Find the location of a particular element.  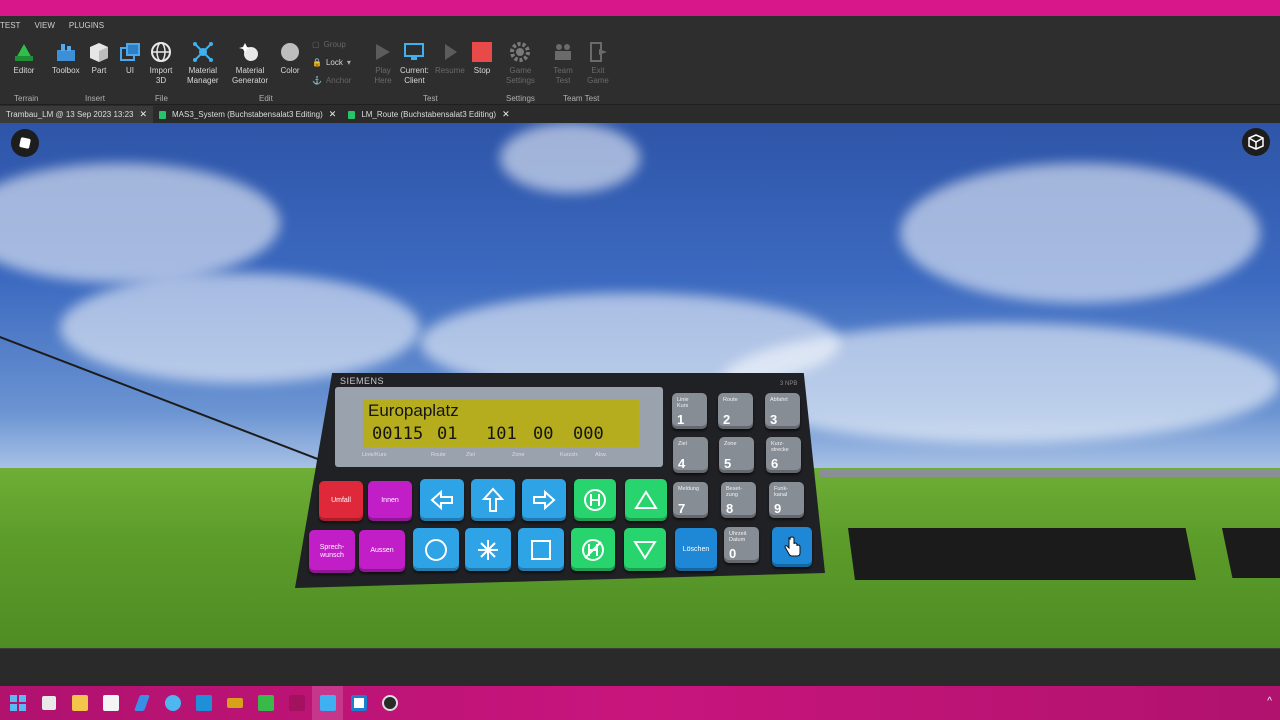

exit-game-button: Exit Game is located at coordinates (598, 63).